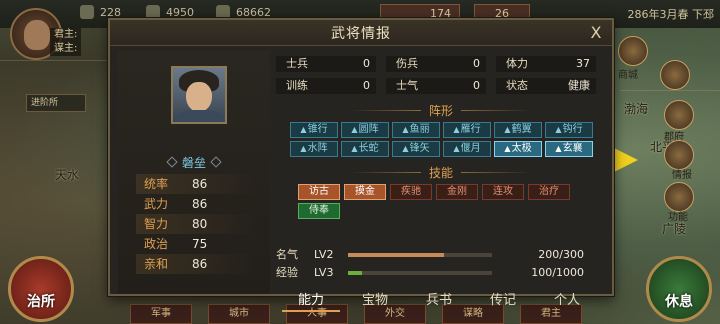 This screenshot has width=720, height=324. I want to click on formation-button: ▲雁行, so click(467, 130).